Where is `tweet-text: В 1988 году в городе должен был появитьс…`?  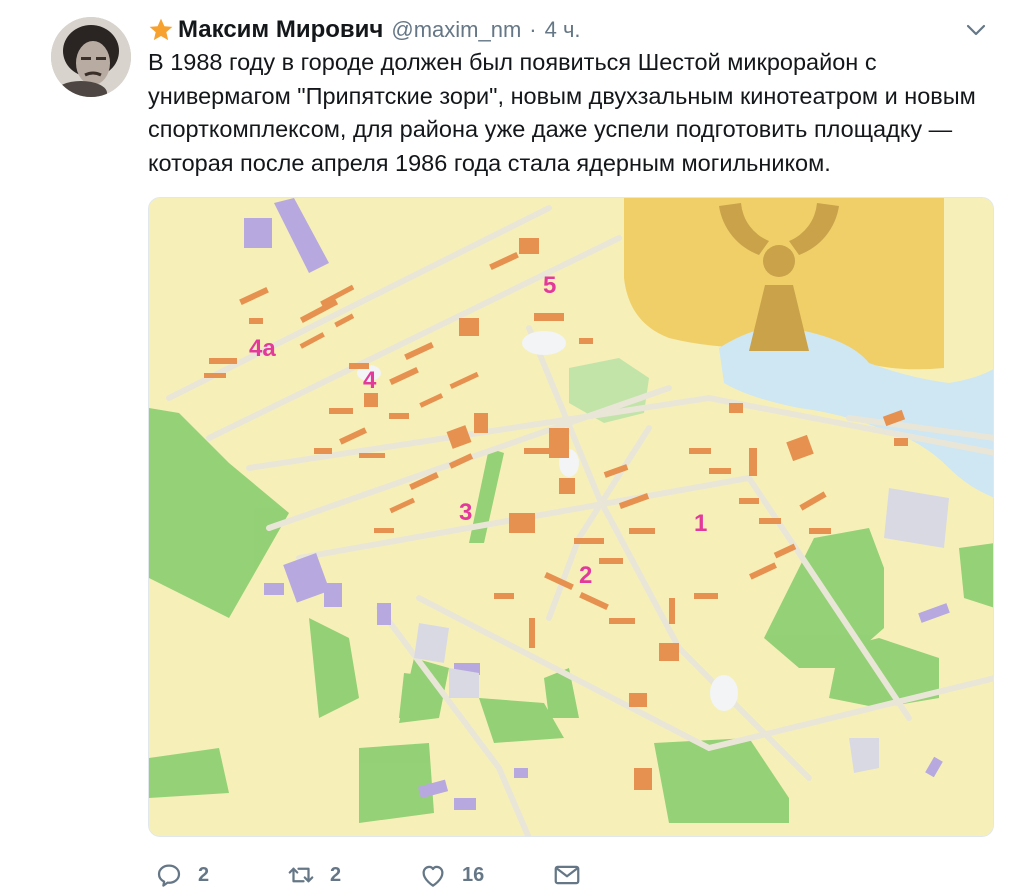 tweet-text: В 1988 году в городе должен был появитьс… is located at coordinates (562, 112).